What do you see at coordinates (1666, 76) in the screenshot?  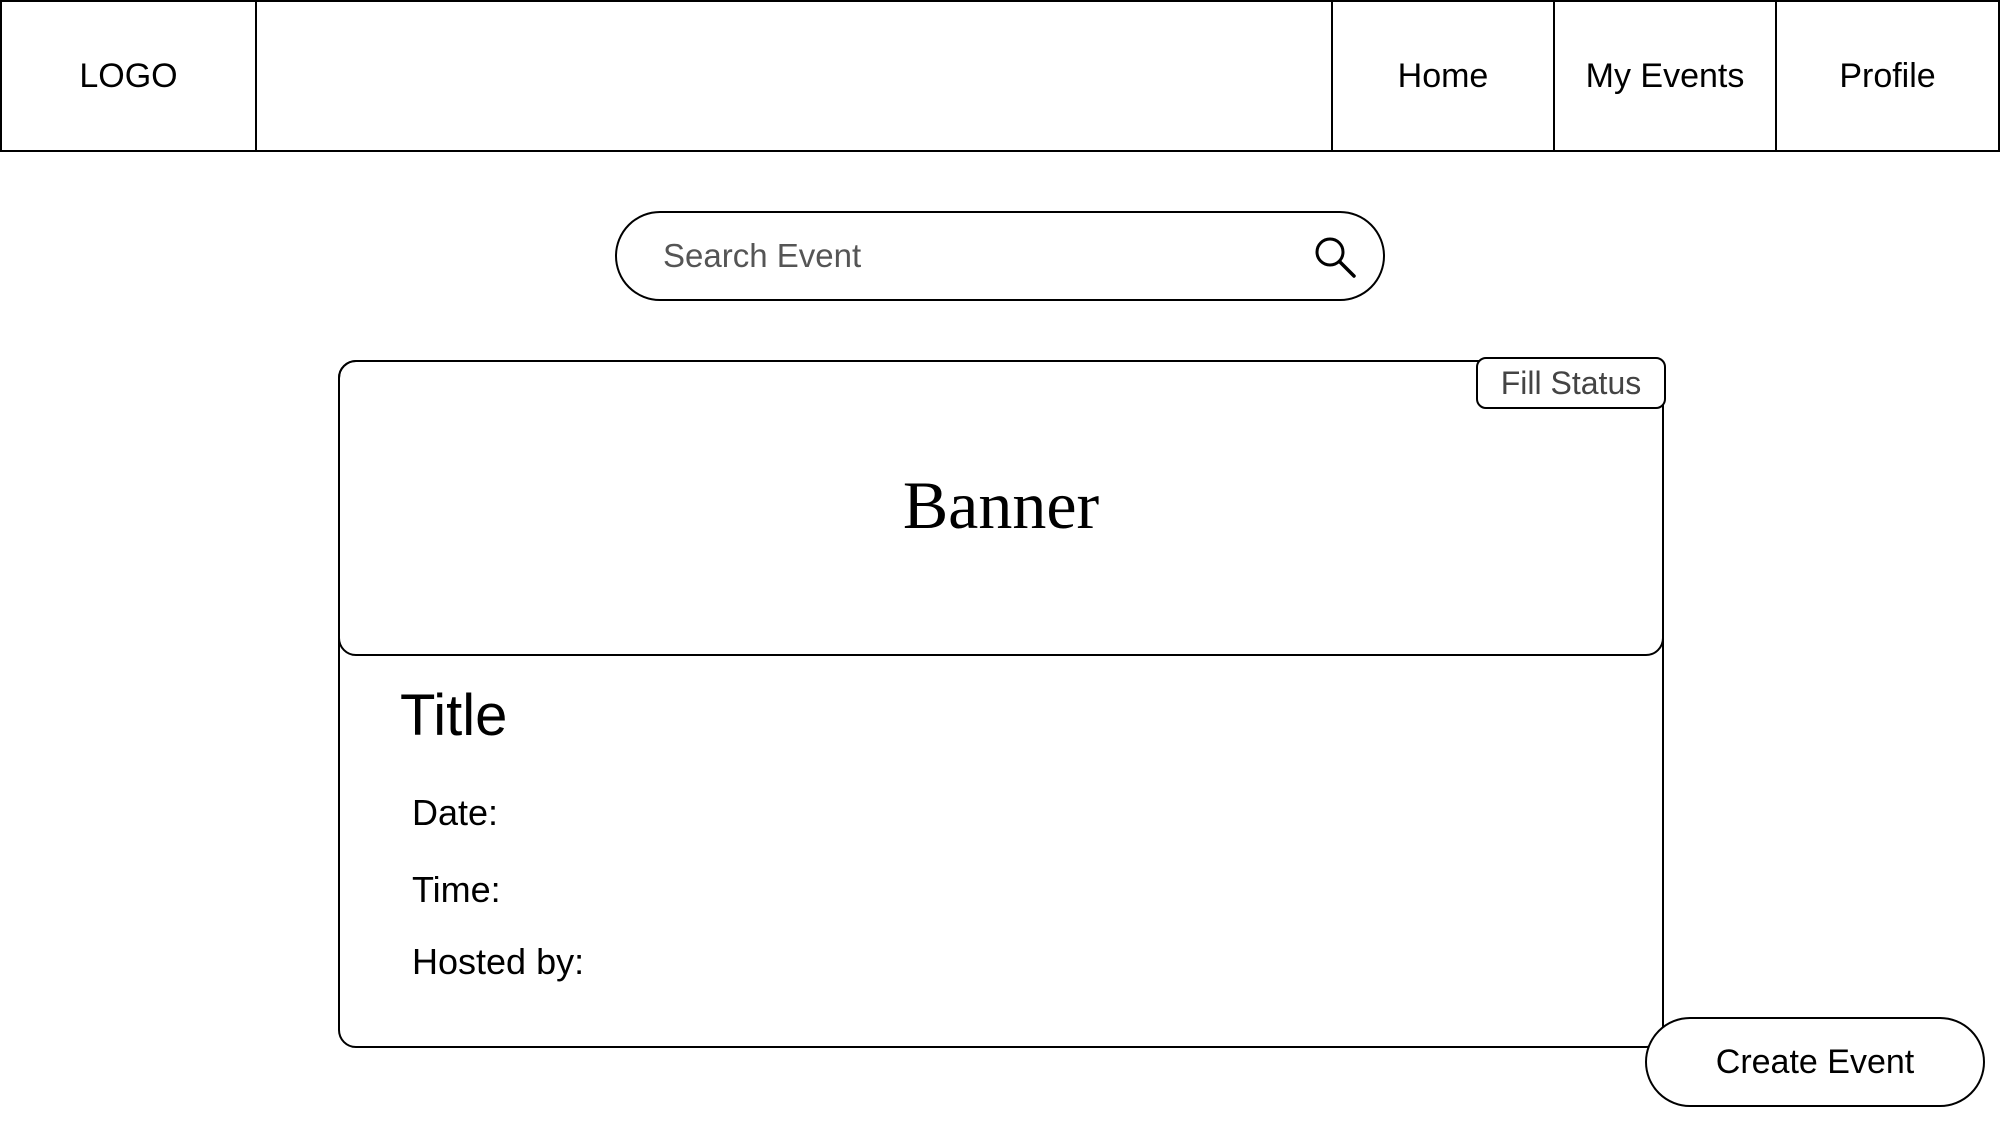 I see `nav-my-events-link: My Events` at bounding box center [1666, 76].